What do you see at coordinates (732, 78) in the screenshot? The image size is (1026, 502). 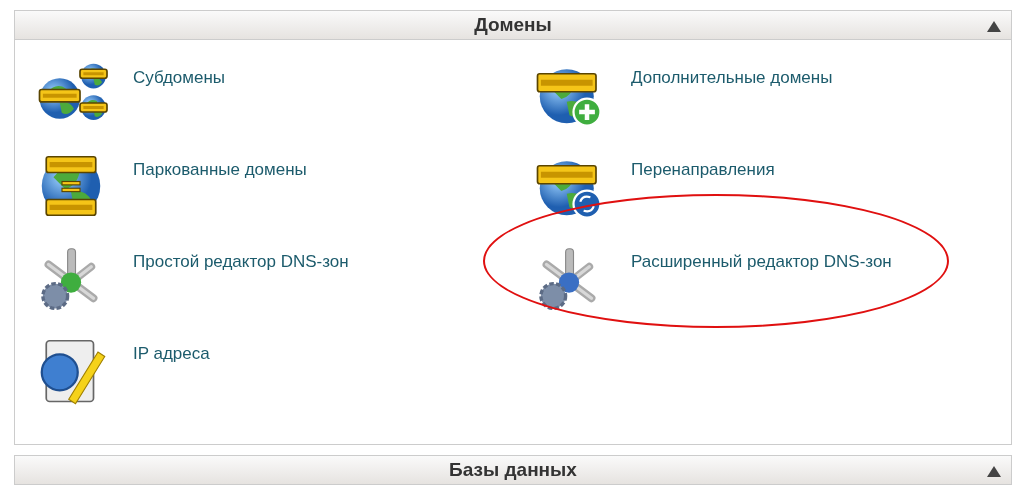 I see `link: Дополнительные домены` at bounding box center [732, 78].